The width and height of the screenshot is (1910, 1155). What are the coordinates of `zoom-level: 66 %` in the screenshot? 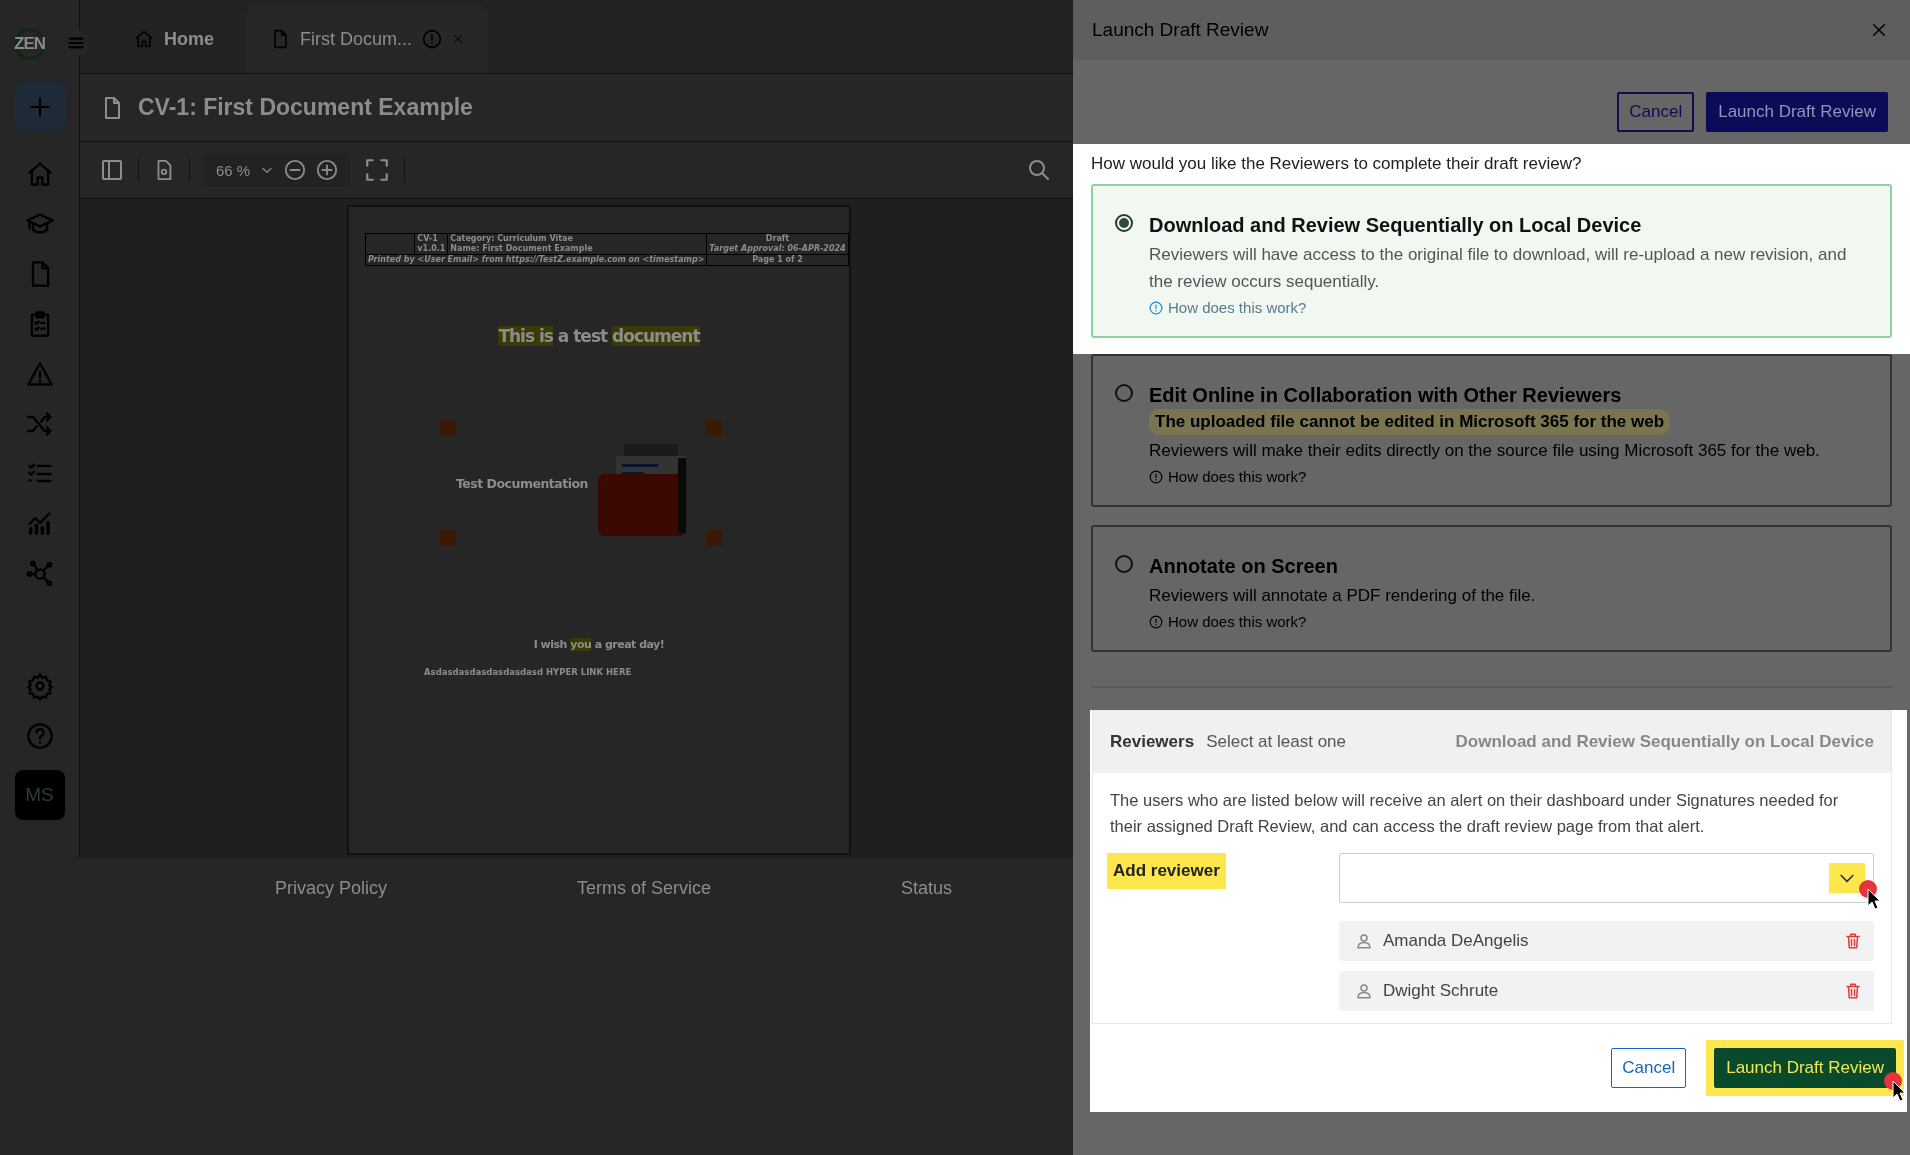 It's located at (233, 170).